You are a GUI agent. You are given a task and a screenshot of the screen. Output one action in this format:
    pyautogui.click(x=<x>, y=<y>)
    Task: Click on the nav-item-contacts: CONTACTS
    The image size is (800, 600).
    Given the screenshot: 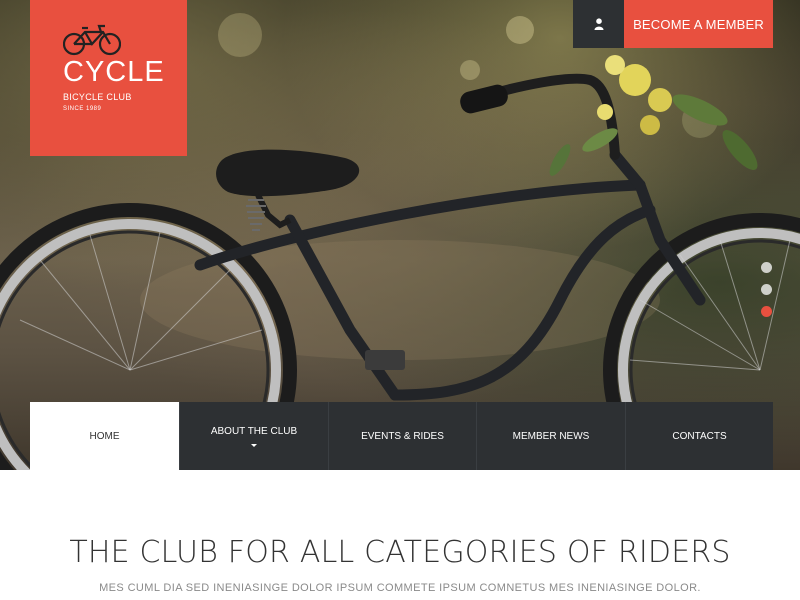 What is the action you would take?
    pyautogui.click(x=699, y=436)
    